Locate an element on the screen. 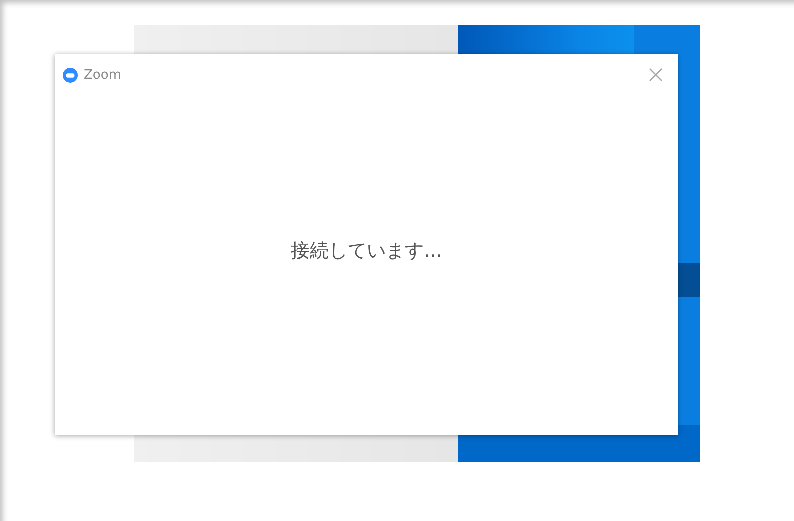  window-title: Zoom is located at coordinates (103, 75).